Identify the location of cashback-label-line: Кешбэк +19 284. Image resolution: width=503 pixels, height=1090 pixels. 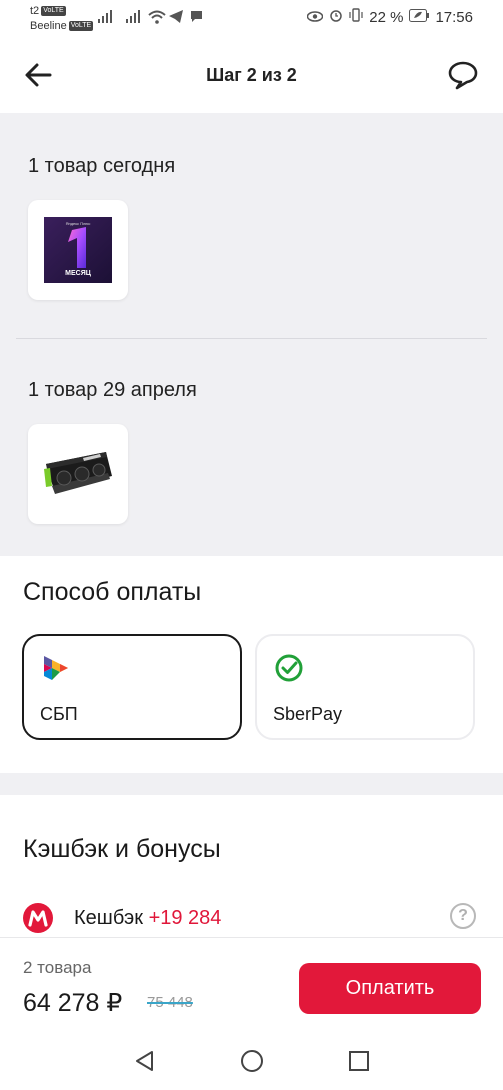
(147, 918).